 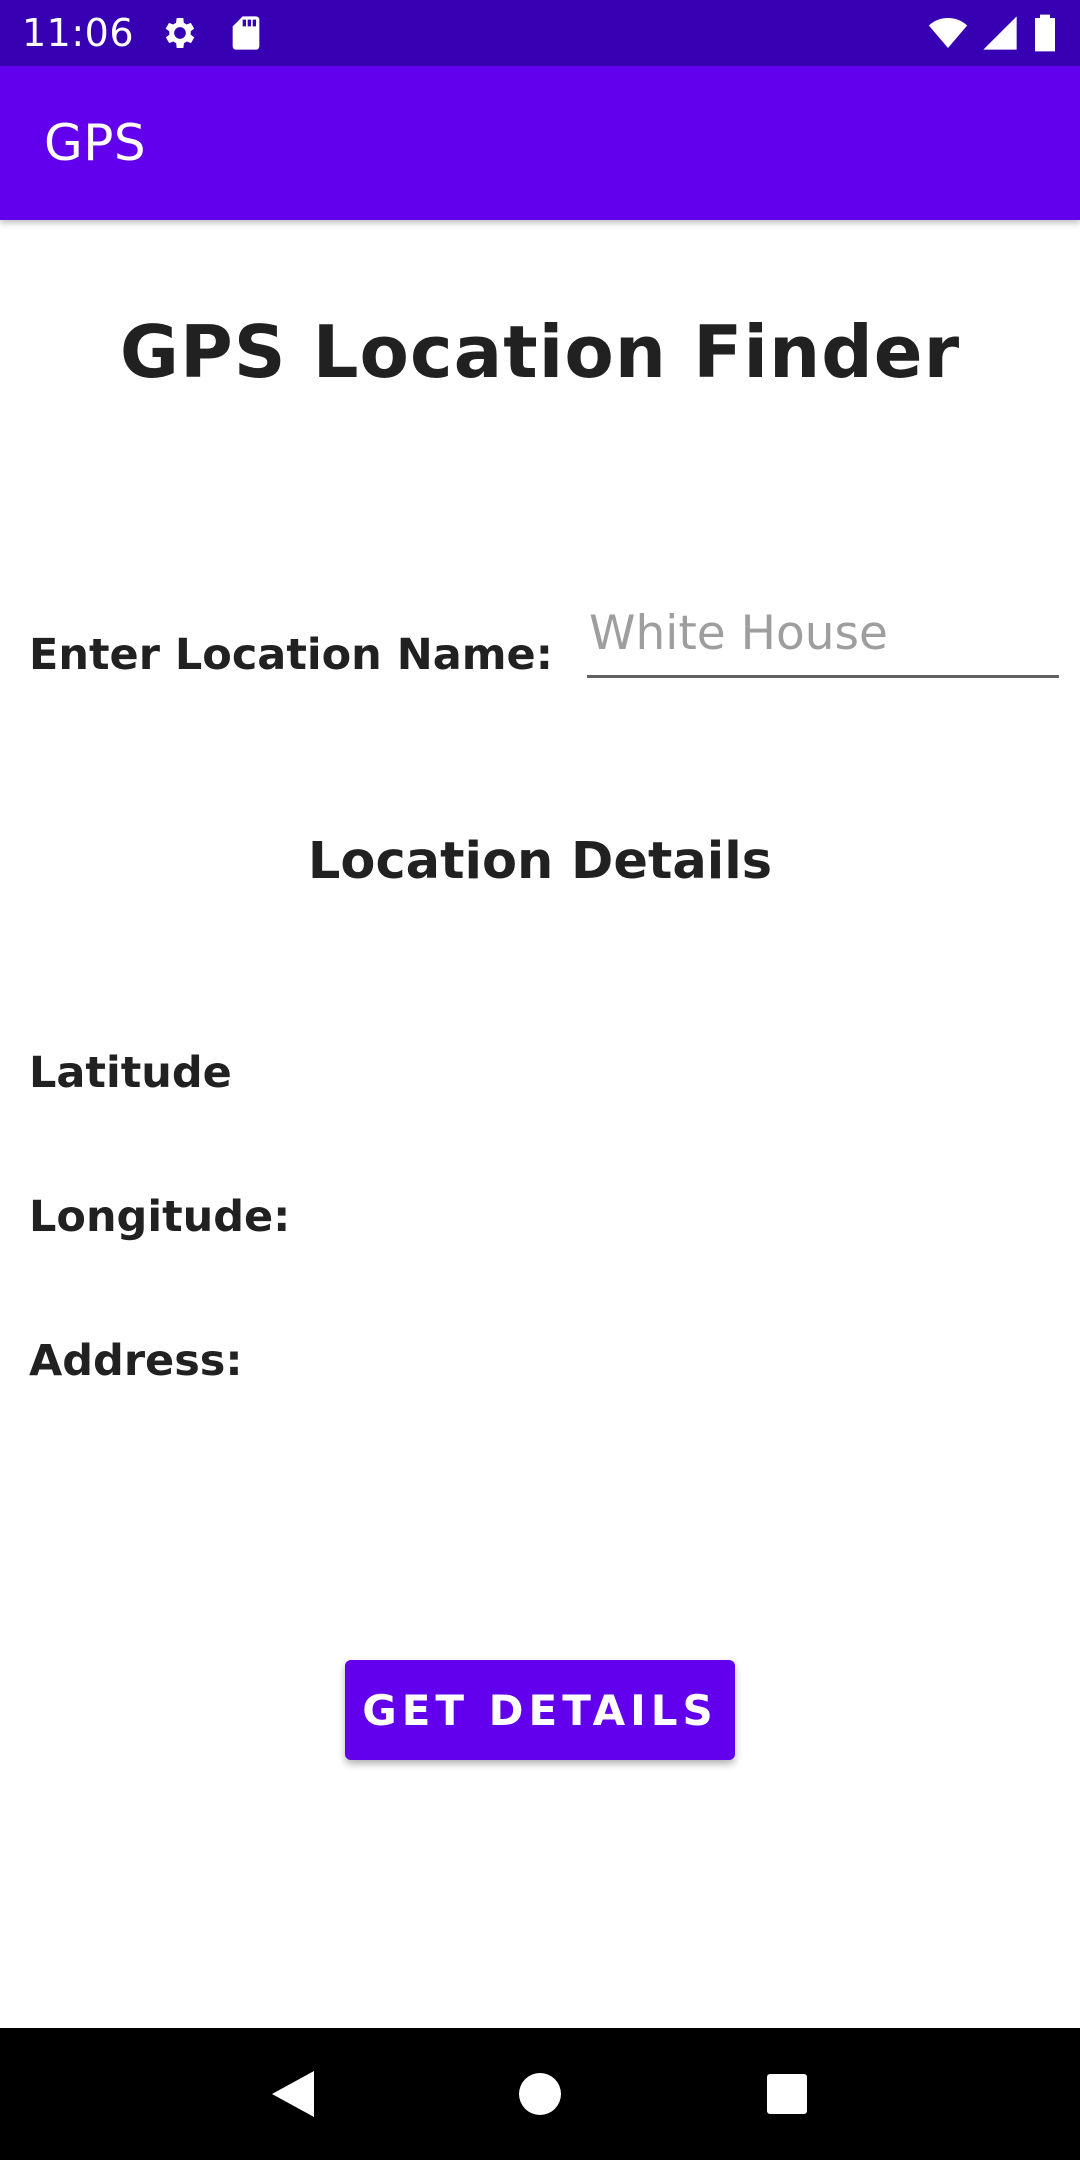 What do you see at coordinates (95, 143) in the screenshot?
I see `app-title: GPS` at bounding box center [95, 143].